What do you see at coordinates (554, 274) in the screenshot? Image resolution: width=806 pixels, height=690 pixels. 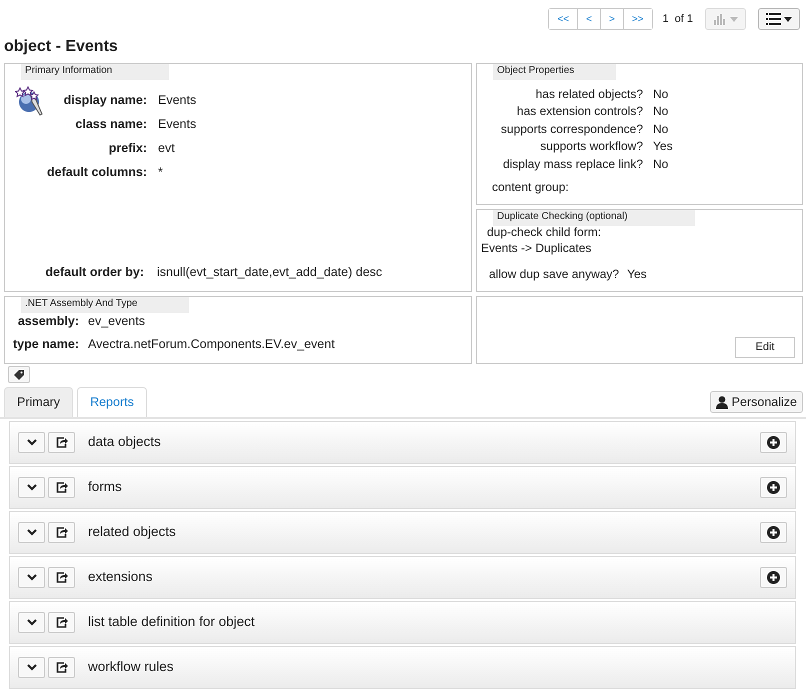 I see `field-label: allow dup save anyway?` at bounding box center [554, 274].